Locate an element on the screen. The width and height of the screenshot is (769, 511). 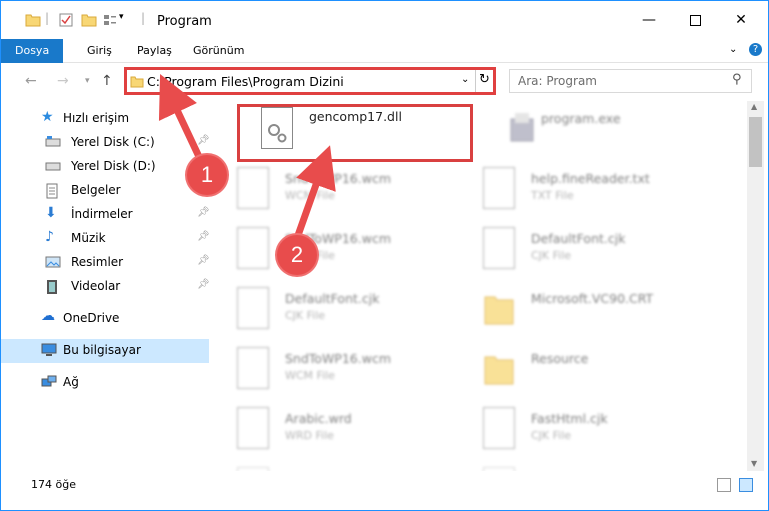
sidebar-item-drive-d: Yerel Disk (D:) is located at coordinates (107, 167).